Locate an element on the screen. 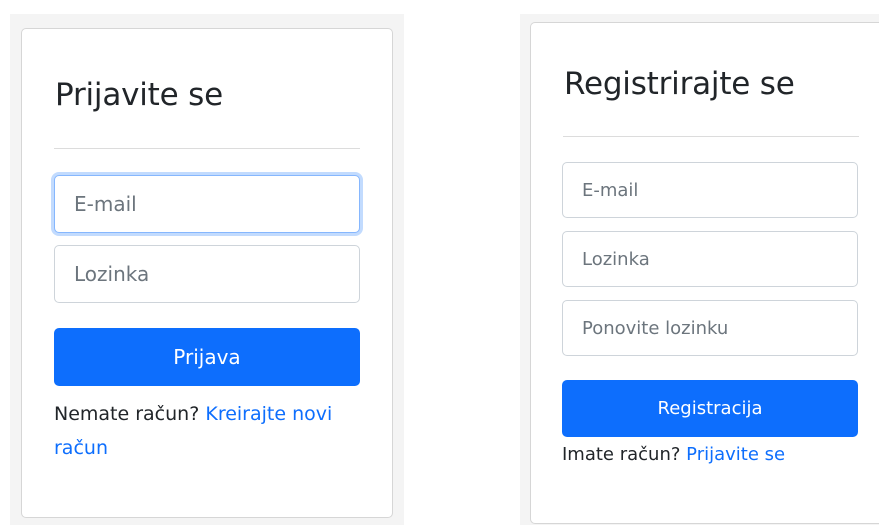 This screenshot has width=879, height=525. login-footer: Nemate račun? Kreirajte novi račun is located at coordinates (204, 431).